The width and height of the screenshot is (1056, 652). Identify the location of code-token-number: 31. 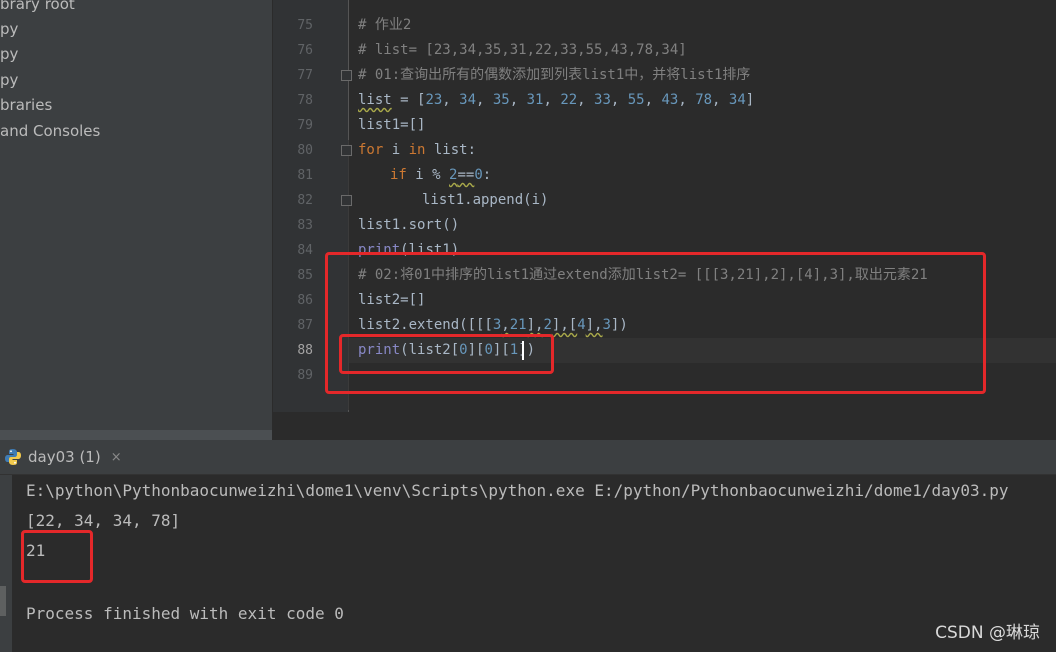
(535, 100).